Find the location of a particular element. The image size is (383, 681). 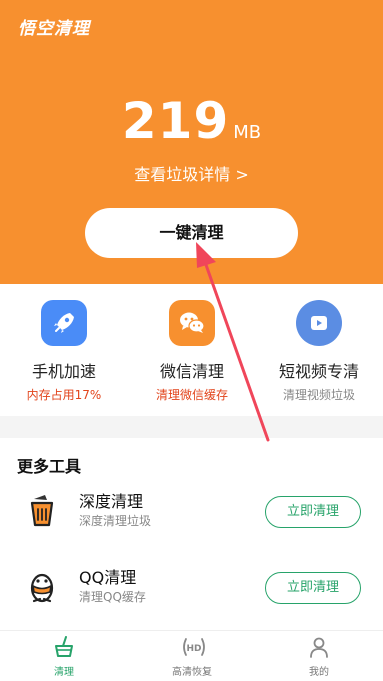

quick-item-label: 手机加速 is located at coordinates (63, 371).